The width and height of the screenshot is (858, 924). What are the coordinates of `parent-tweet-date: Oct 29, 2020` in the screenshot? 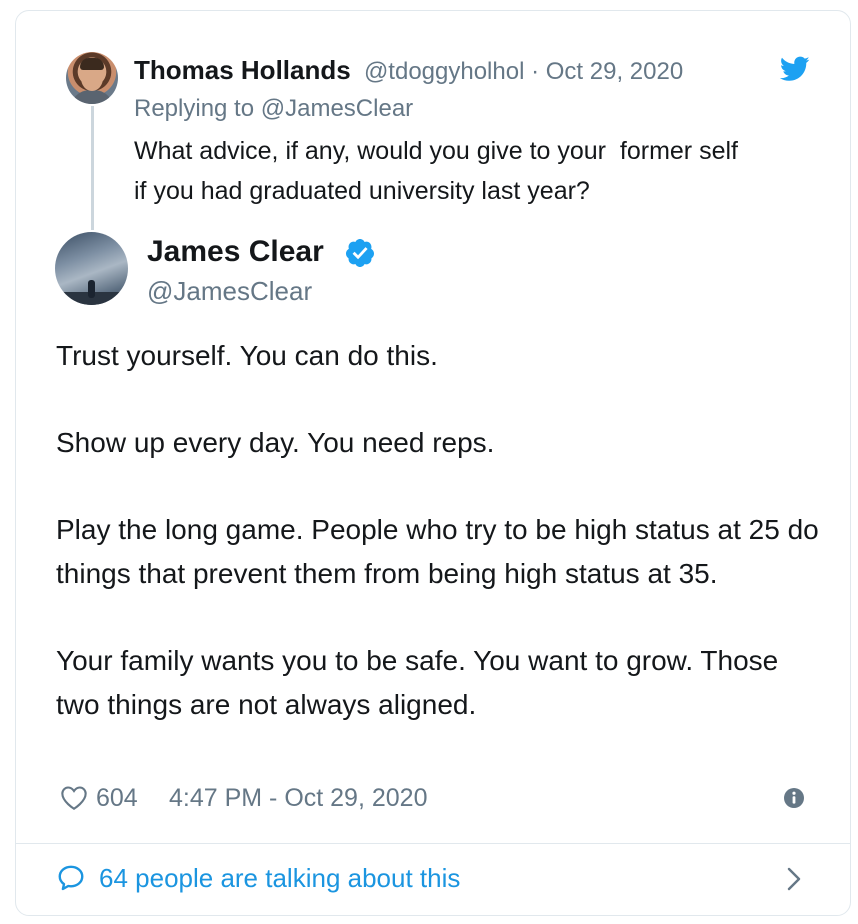 It's located at (614, 71).